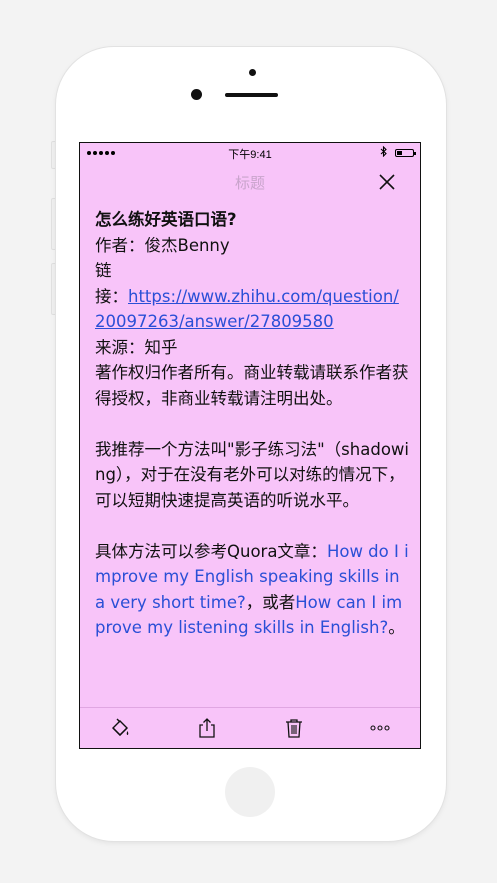 This screenshot has height=883, width=497. I want to click on close-icon, so click(387, 182).